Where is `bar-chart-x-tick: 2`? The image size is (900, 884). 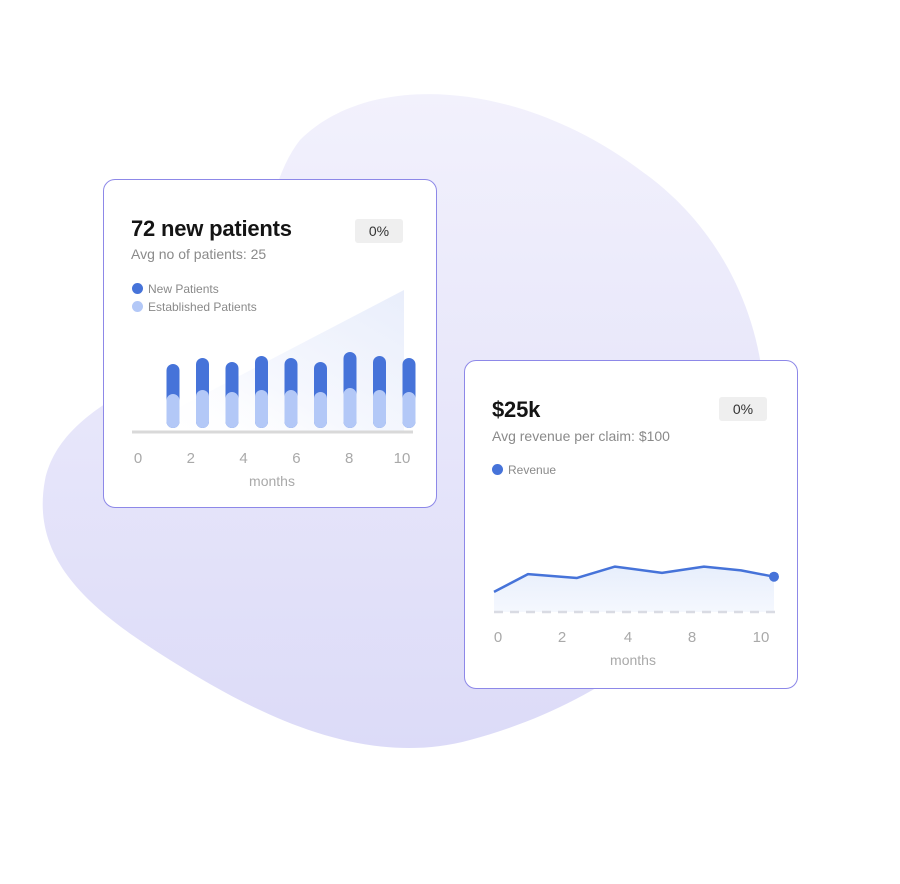 bar-chart-x-tick: 2 is located at coordinates (191, 458).